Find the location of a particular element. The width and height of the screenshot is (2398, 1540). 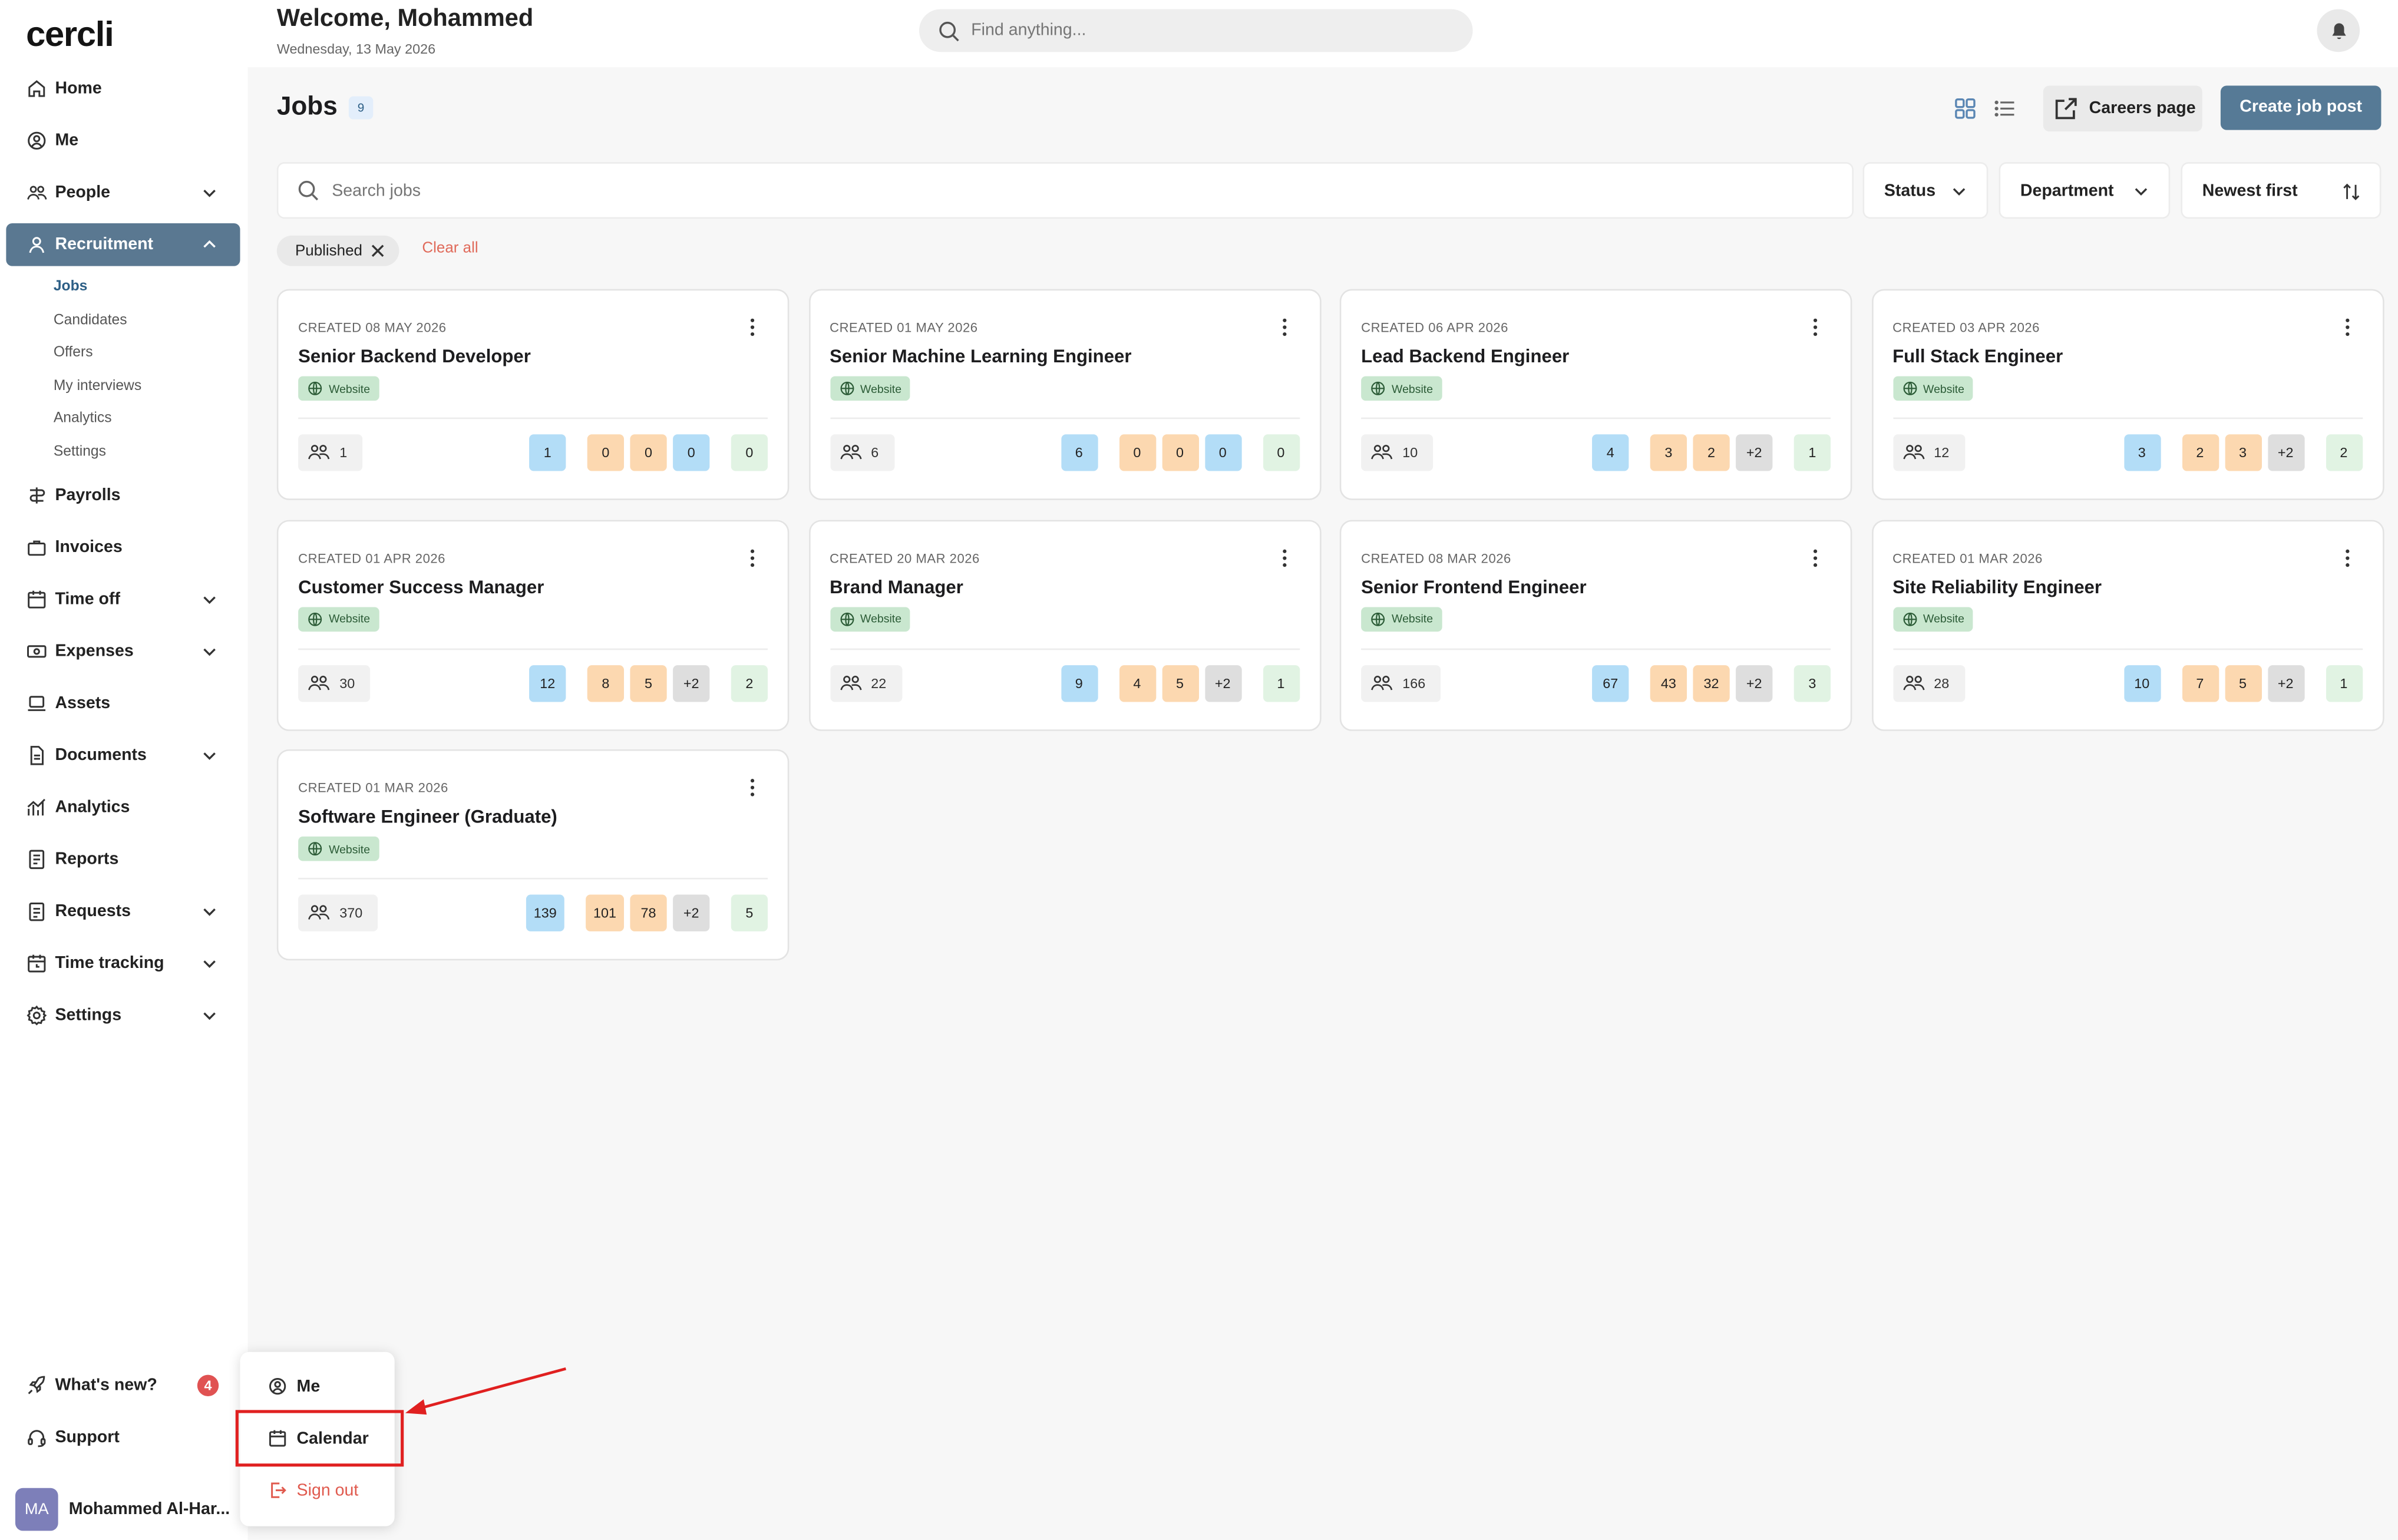

candidate-count: 10 is located at coordinates (1397, 452).